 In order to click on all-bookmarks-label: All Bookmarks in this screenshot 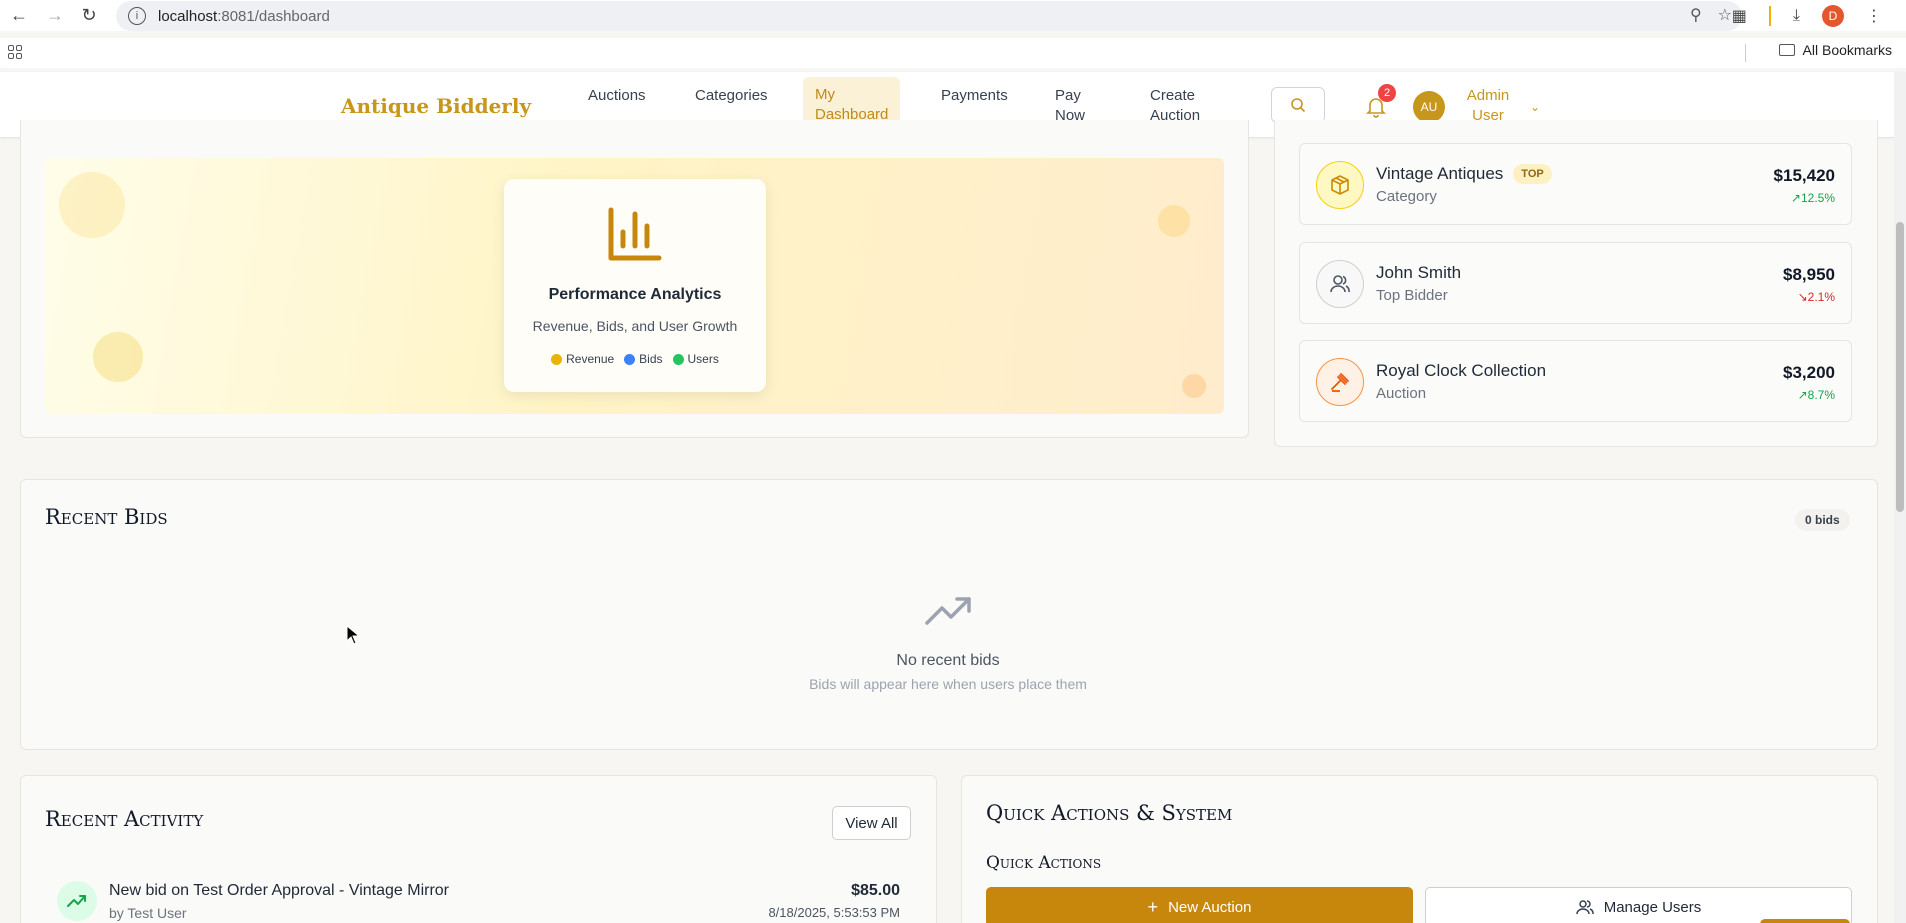, I will do `click(1847, 50)`.